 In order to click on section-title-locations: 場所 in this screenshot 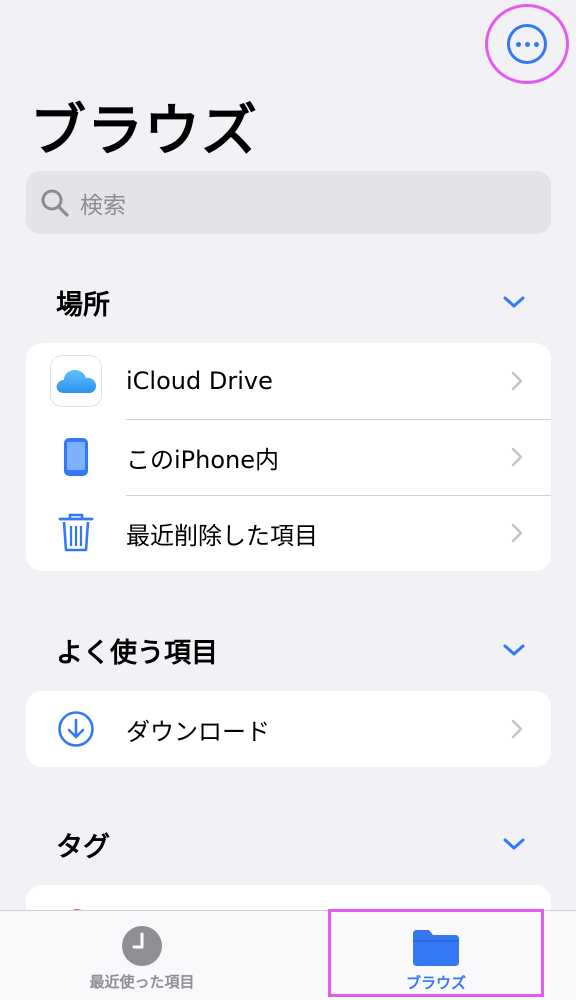, I will do `click(83, 305)`.